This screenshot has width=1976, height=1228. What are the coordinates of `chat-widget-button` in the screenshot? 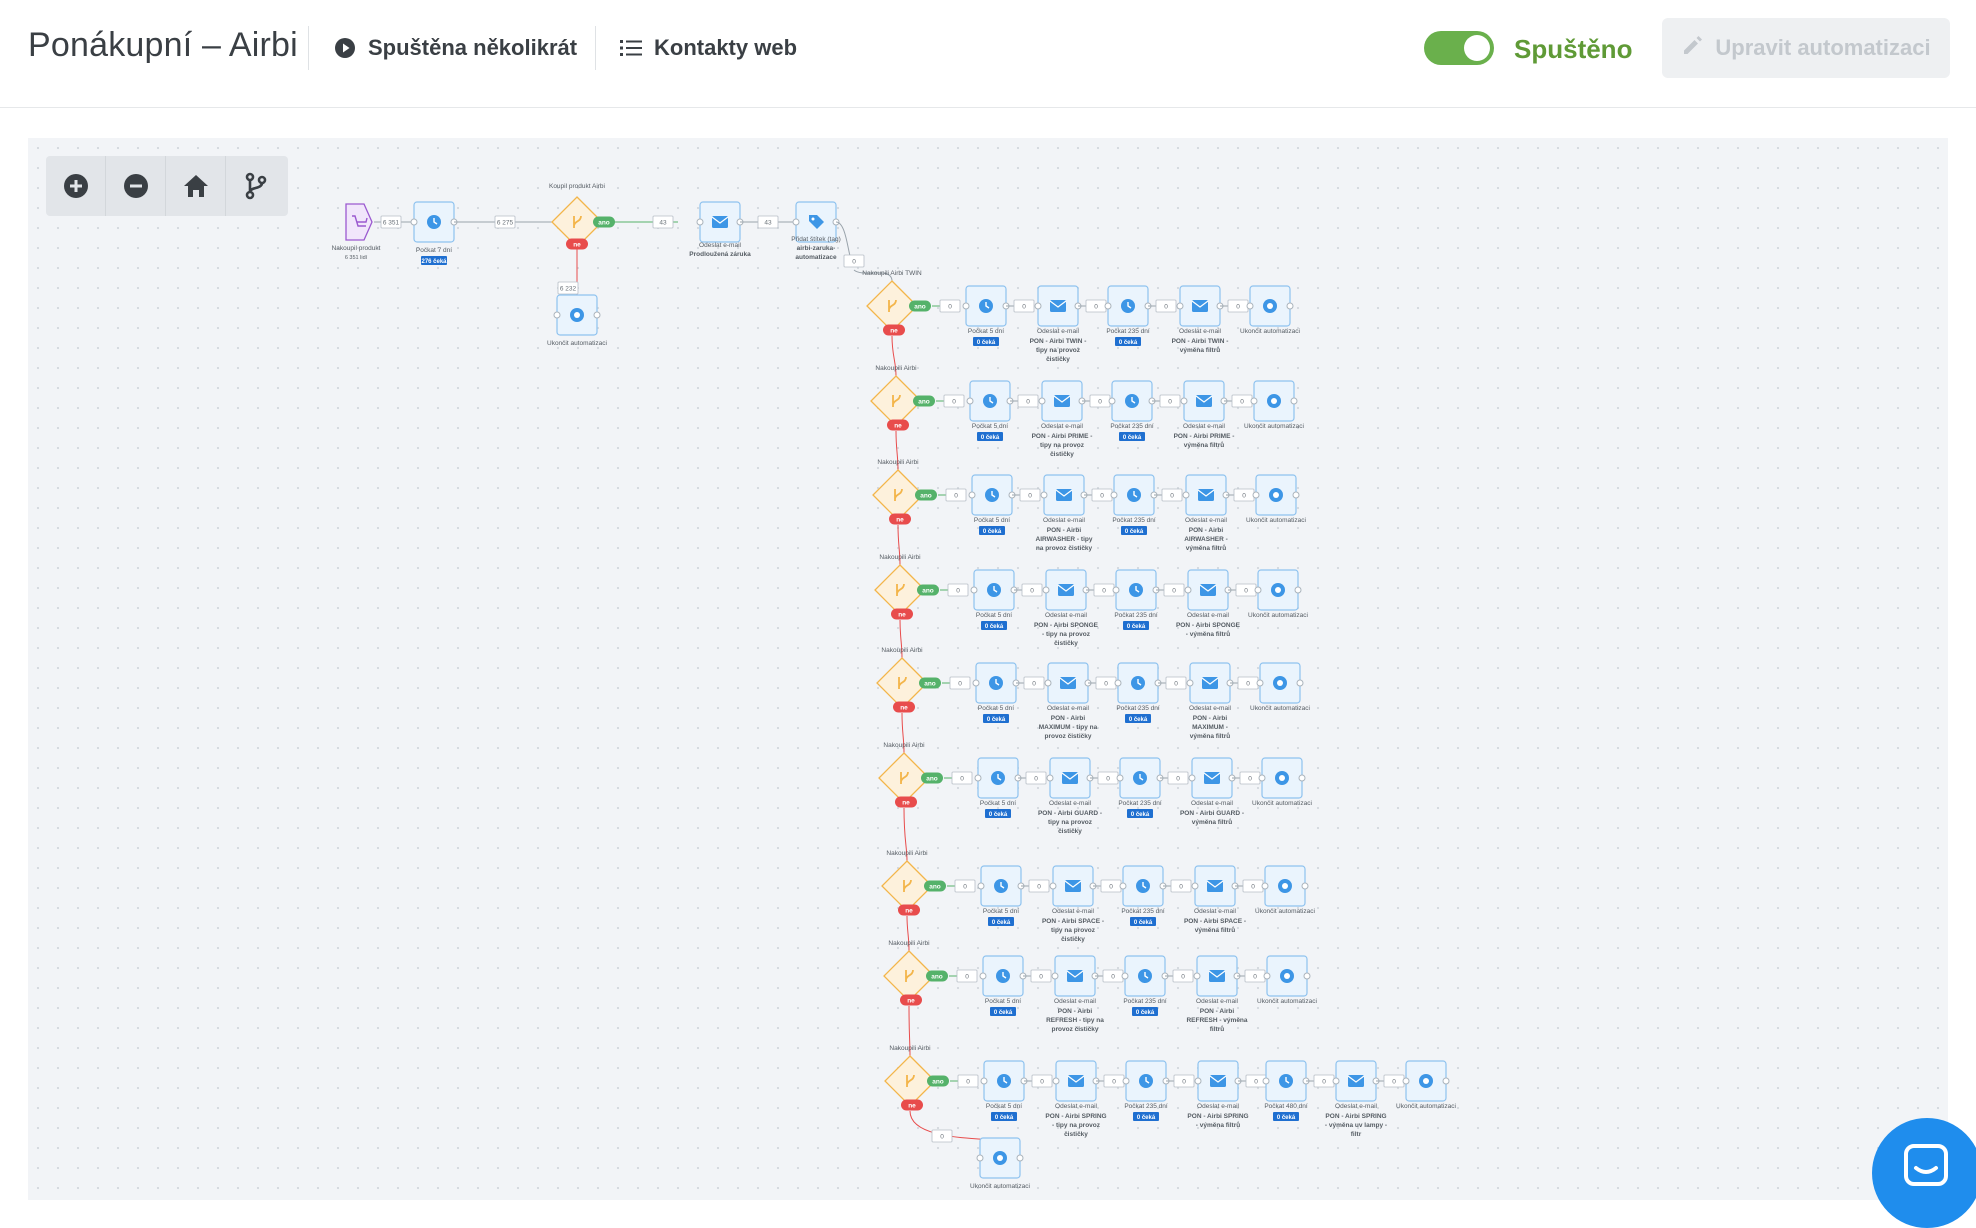 It's located at (1924, 1173).